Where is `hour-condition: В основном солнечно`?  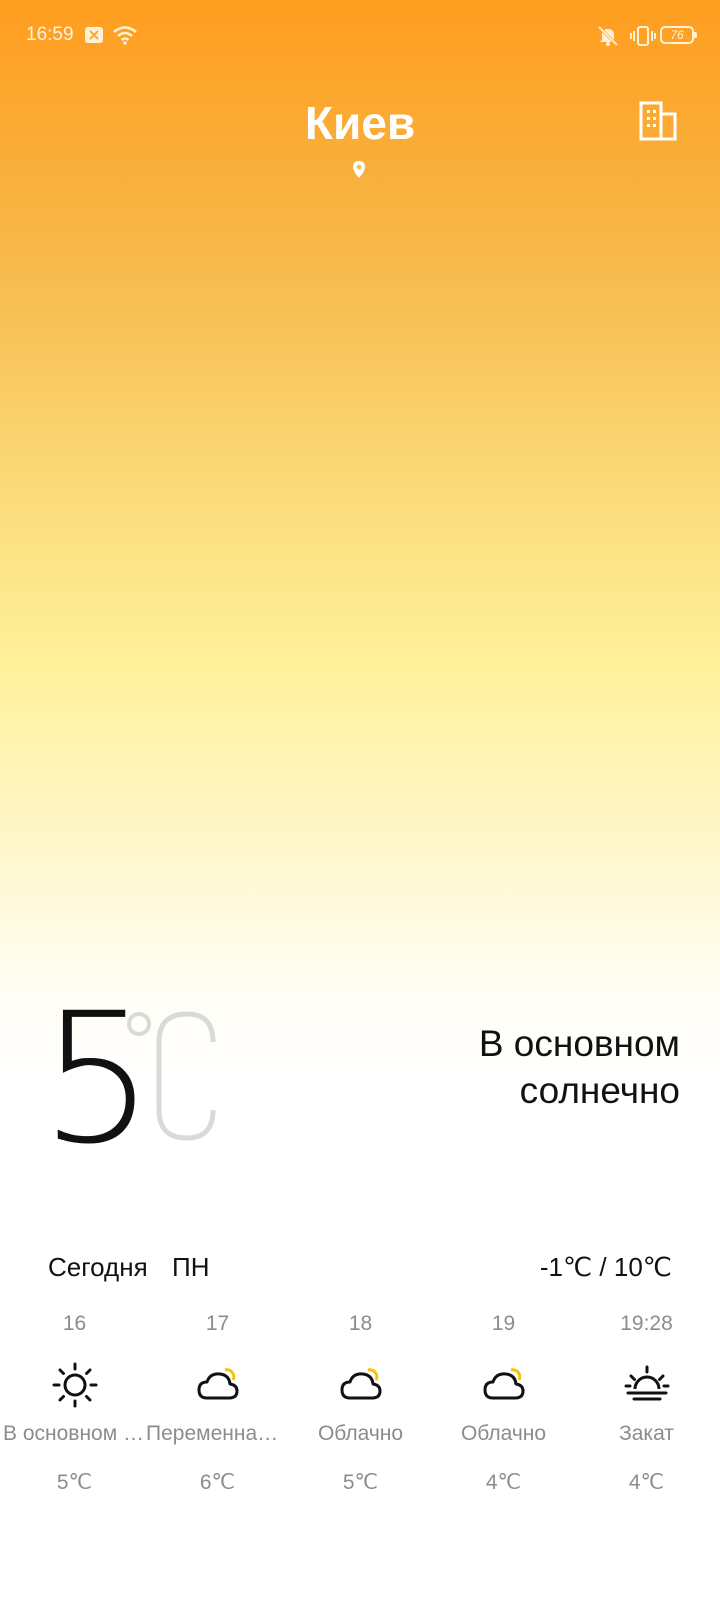
hour-condition: В основном солнечно is located at coordinates (74, 1433).